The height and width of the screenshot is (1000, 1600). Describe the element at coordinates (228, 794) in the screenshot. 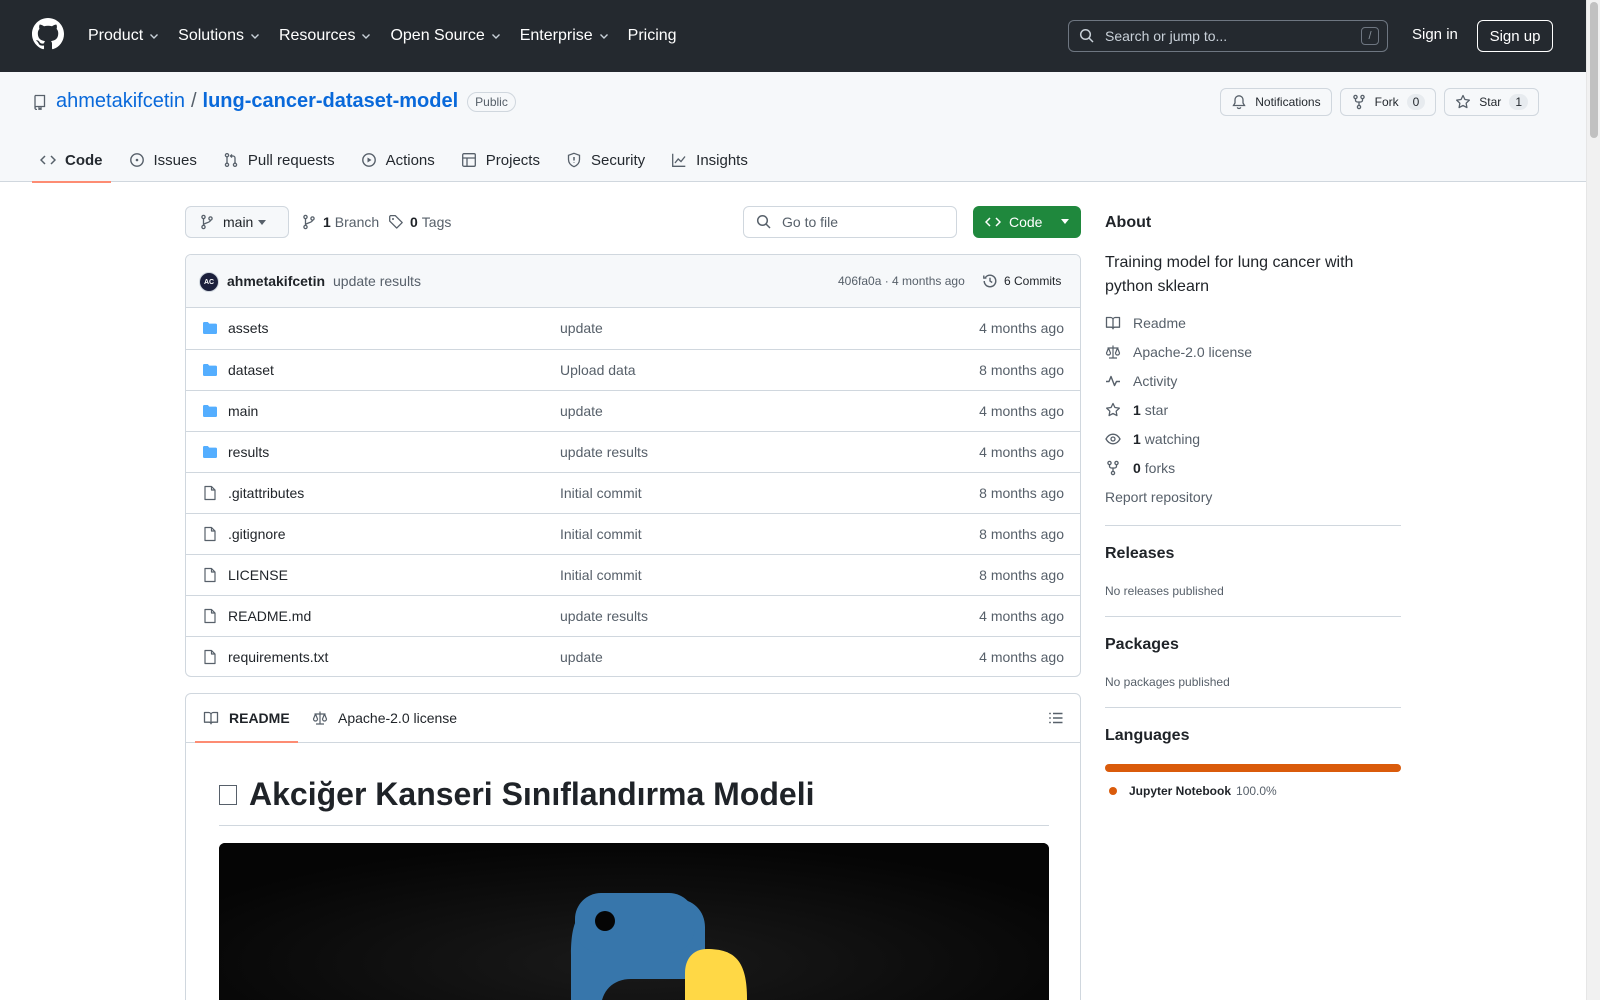

I see `anchor-link-icon` at that location.